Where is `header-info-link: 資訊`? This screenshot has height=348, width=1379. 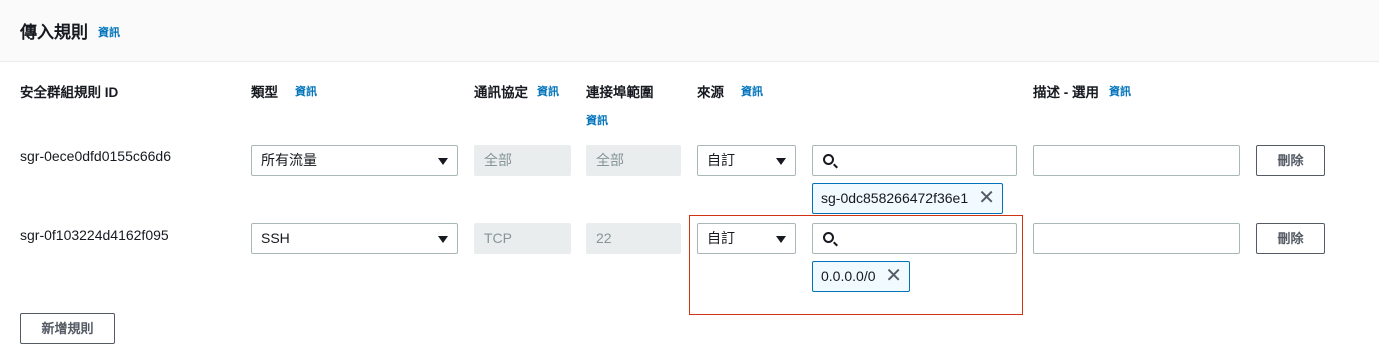 header-info-link: 資訊 is located at coordinates (109, 32).